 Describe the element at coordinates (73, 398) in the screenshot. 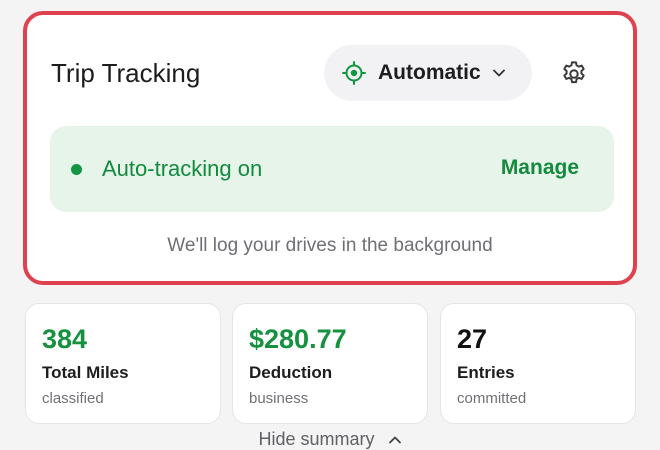

I see `stat-sublabel: classified` at that location.